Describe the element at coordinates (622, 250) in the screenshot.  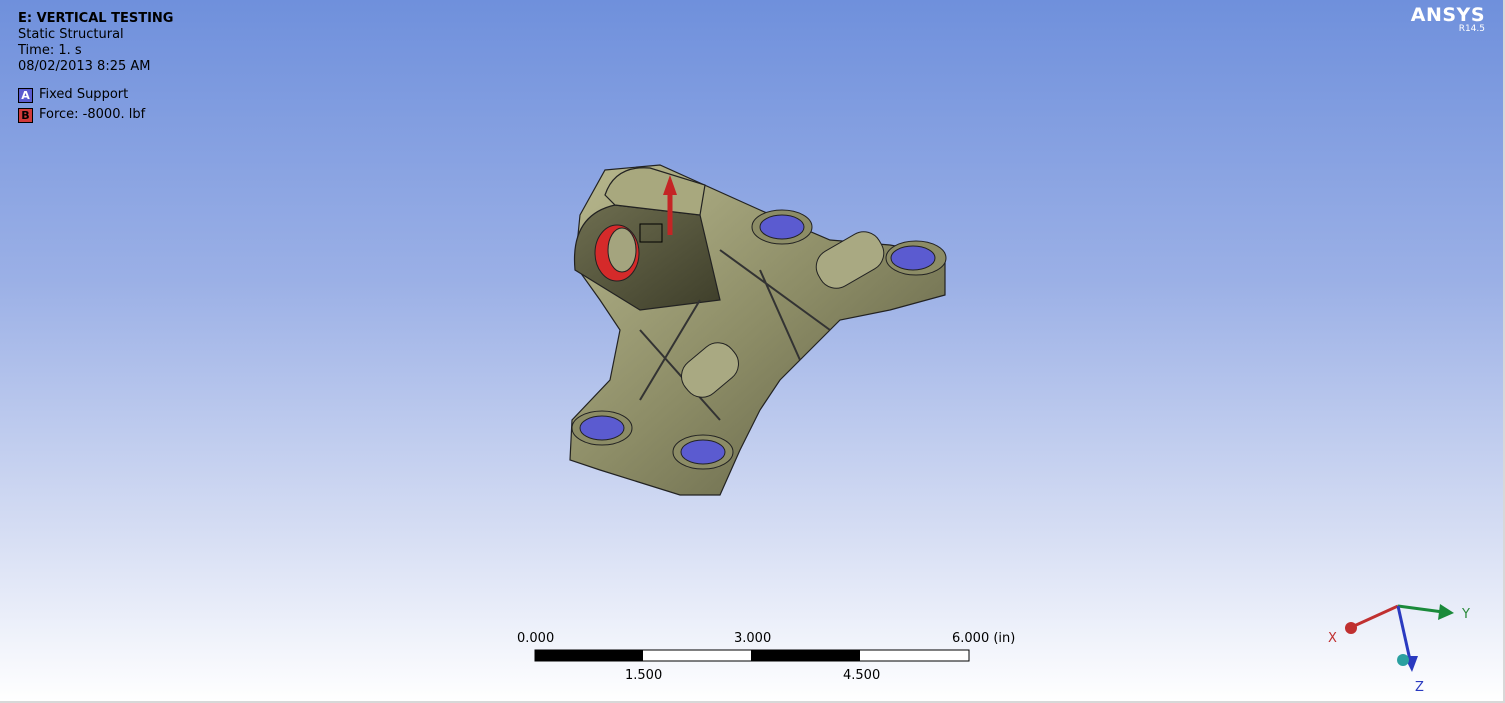
I see `lug-hole` at that location.